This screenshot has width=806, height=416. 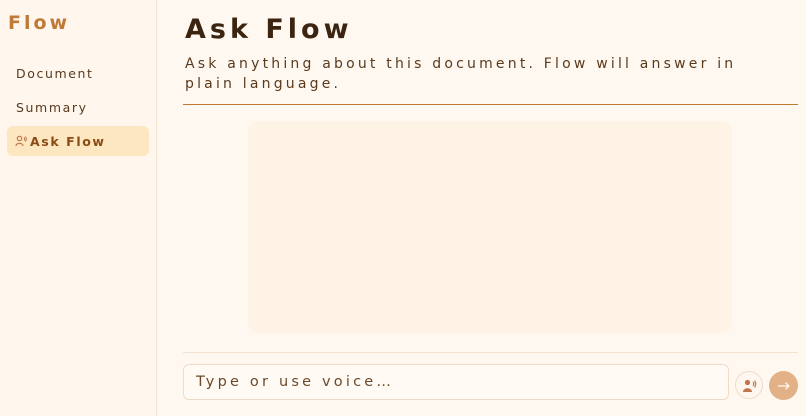 What do you see at coordinates (52, 107) in the screenshot?
I see `sidebar-item-label: Summary` at bounding box center [52, 107].